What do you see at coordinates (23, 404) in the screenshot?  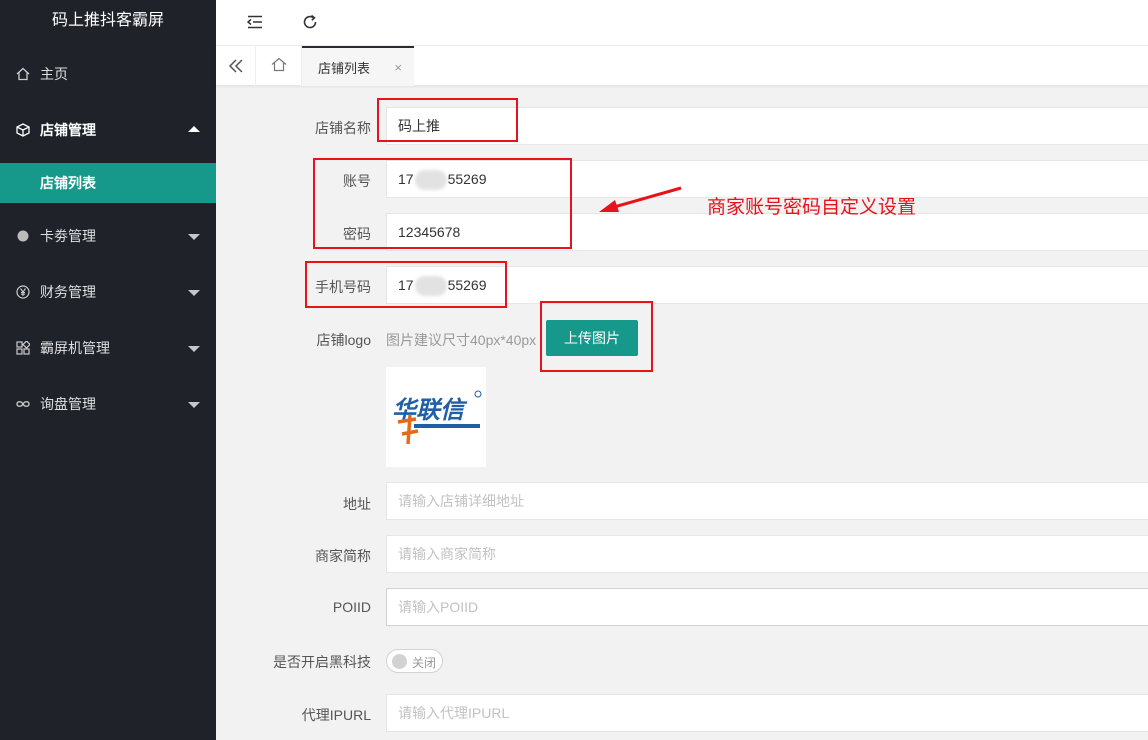 I see `infinity-icon` at bounding box center [23, 404].